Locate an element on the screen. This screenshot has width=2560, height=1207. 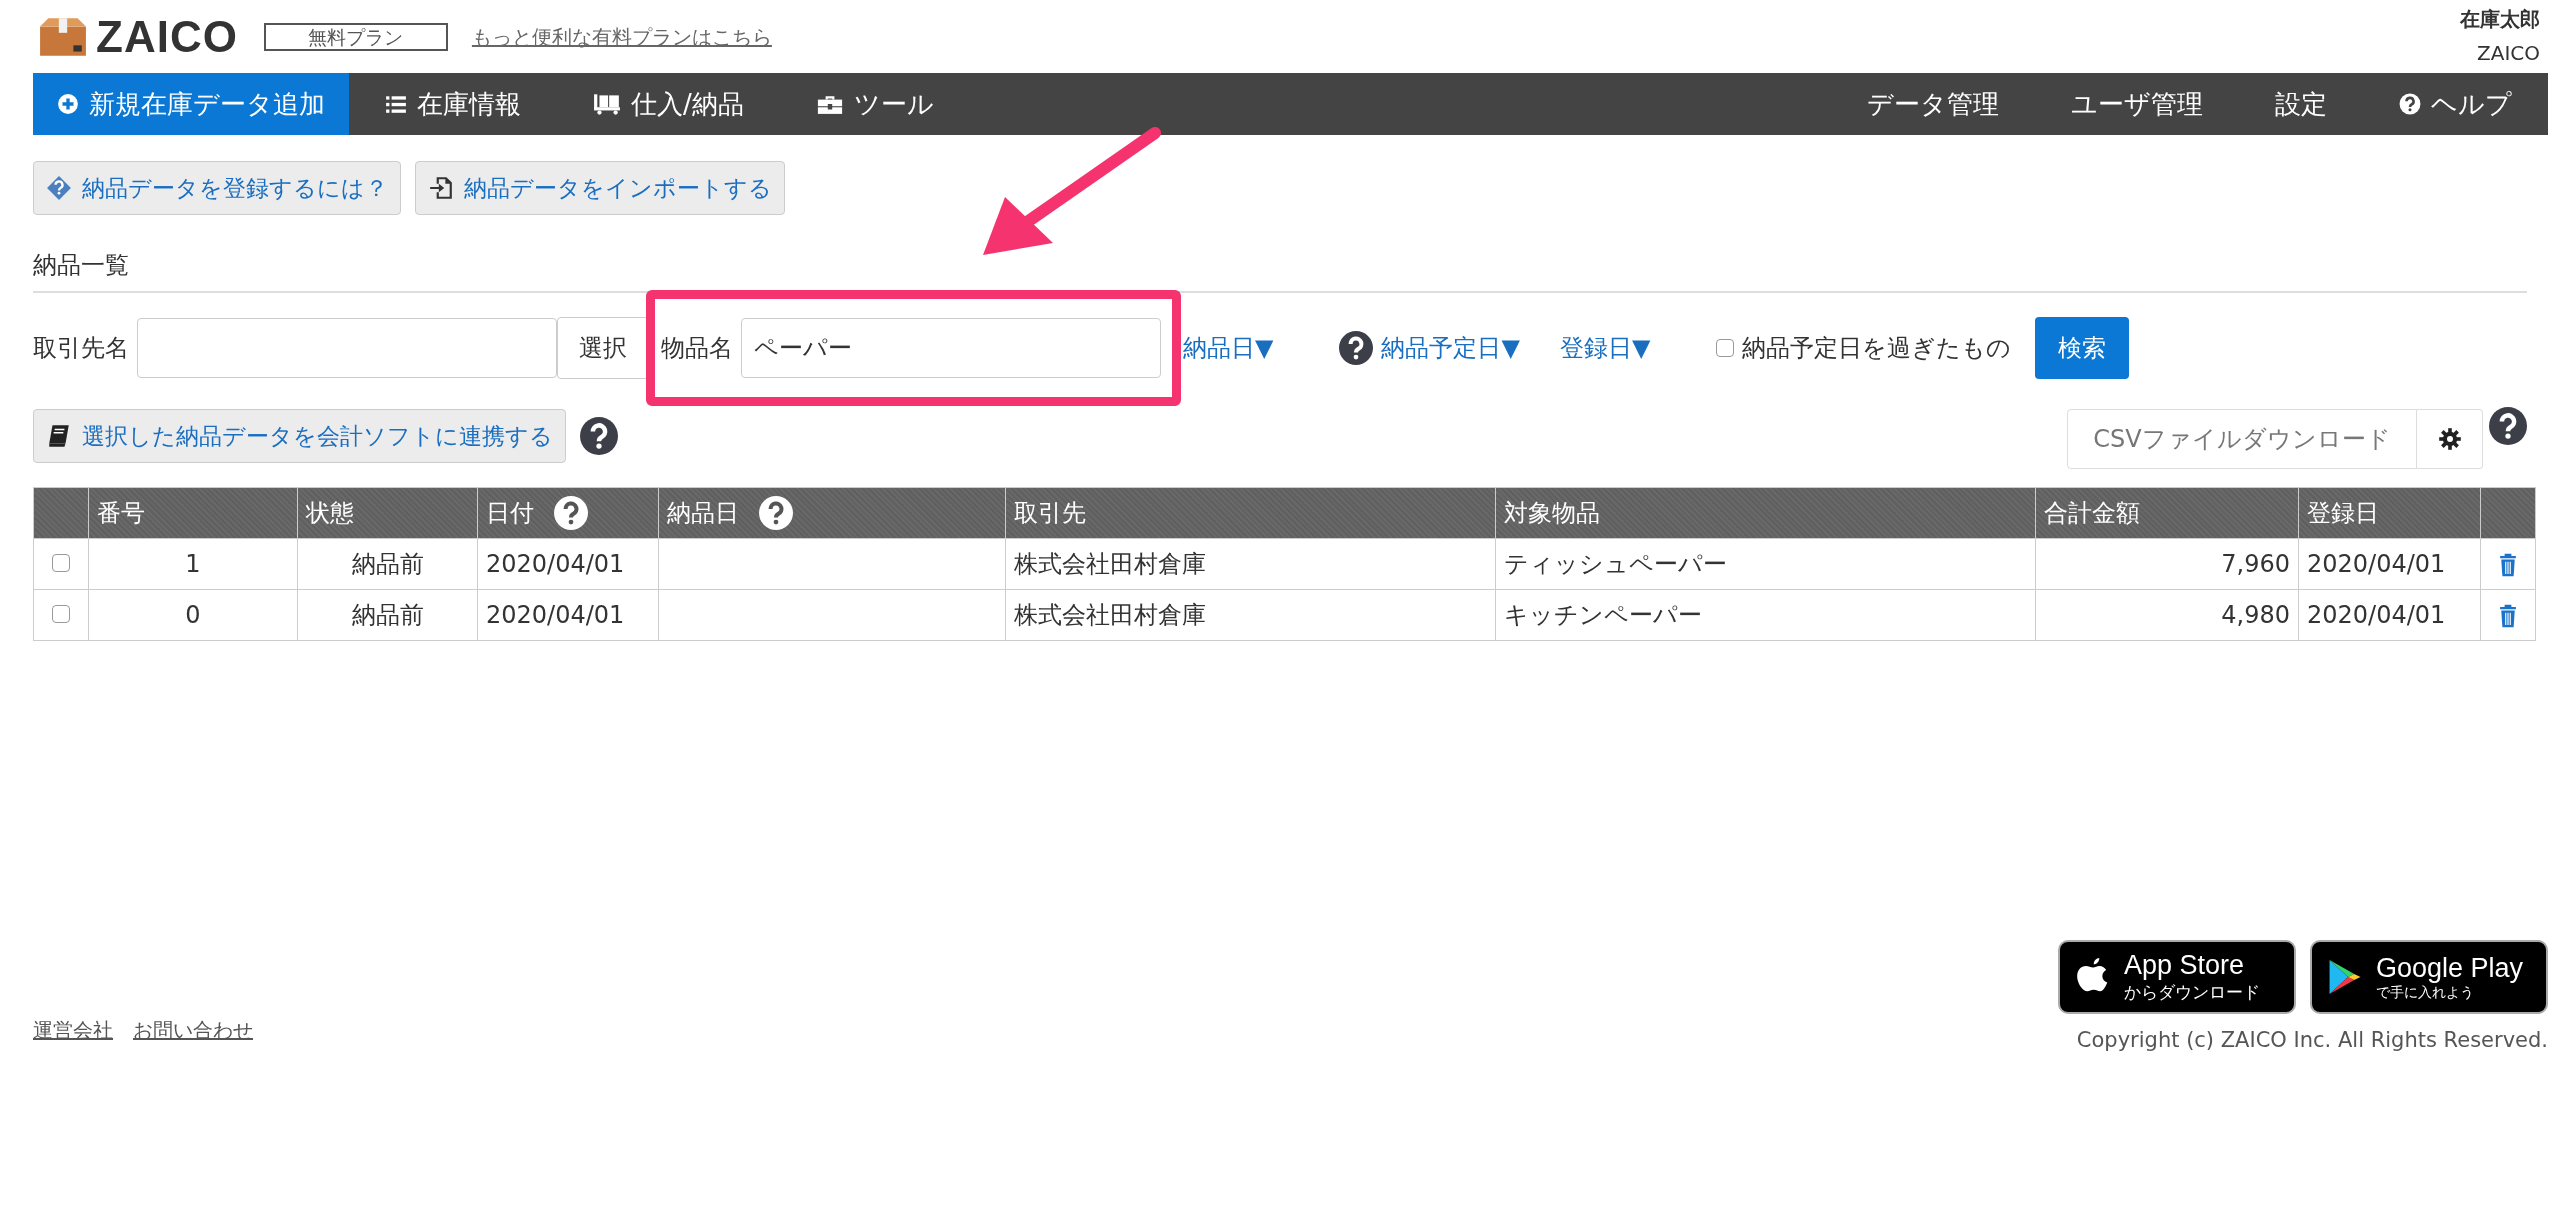
column-header: 日付 is located at coordinates (510, 513).